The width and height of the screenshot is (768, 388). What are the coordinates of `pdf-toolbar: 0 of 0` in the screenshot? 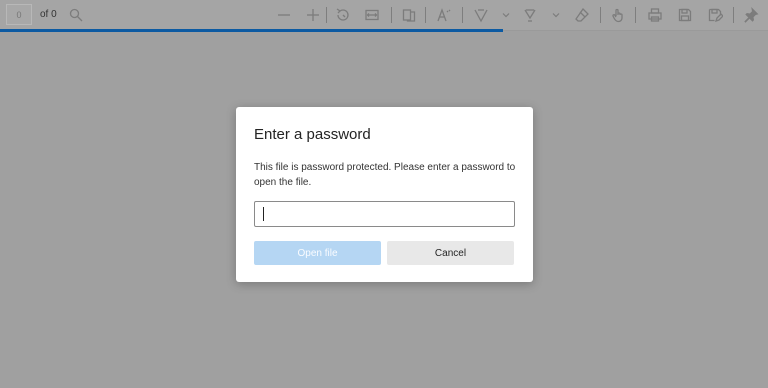 It's located at (384, 15).